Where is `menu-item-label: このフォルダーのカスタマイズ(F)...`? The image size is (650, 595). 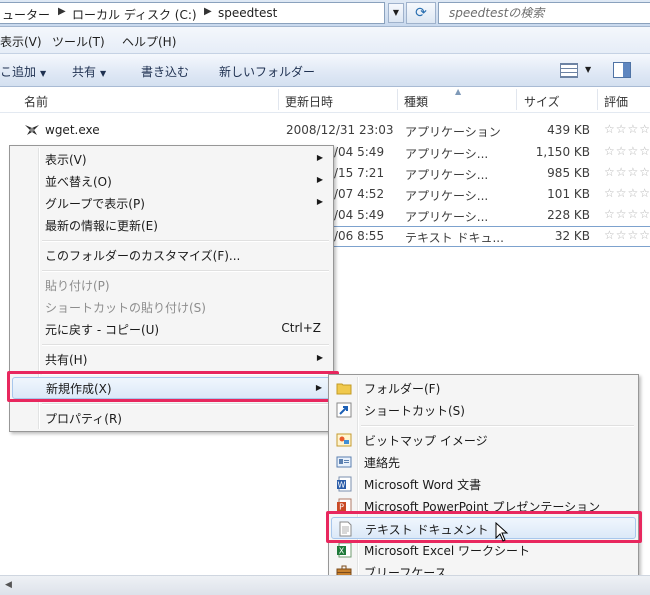 menu-item-label: このフォルダーのカスタマイズ(F)... is located at coordinates (143, 256).